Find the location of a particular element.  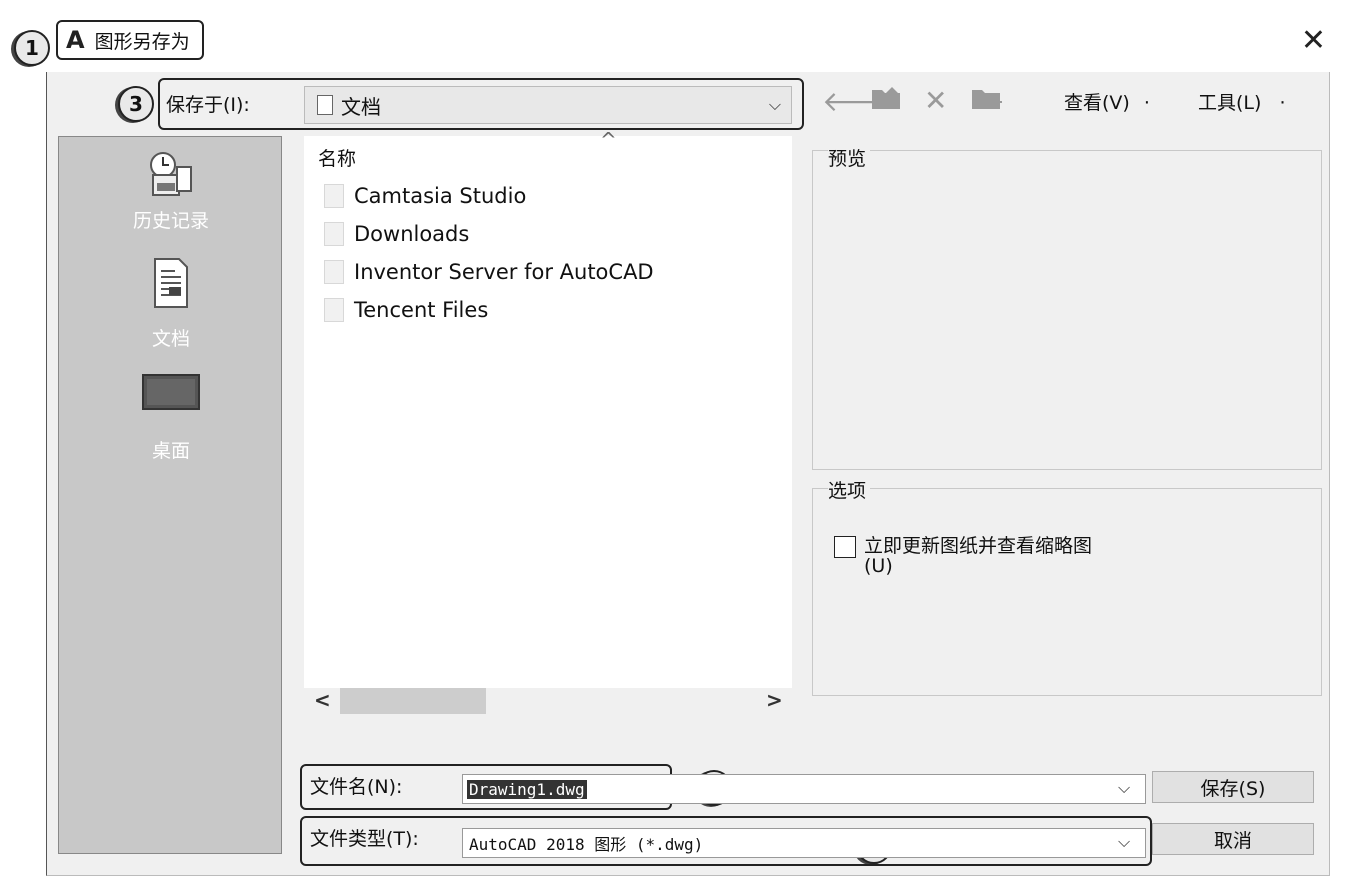

title-highlight: A 图形另存为 is located at coordinates (130, 40).